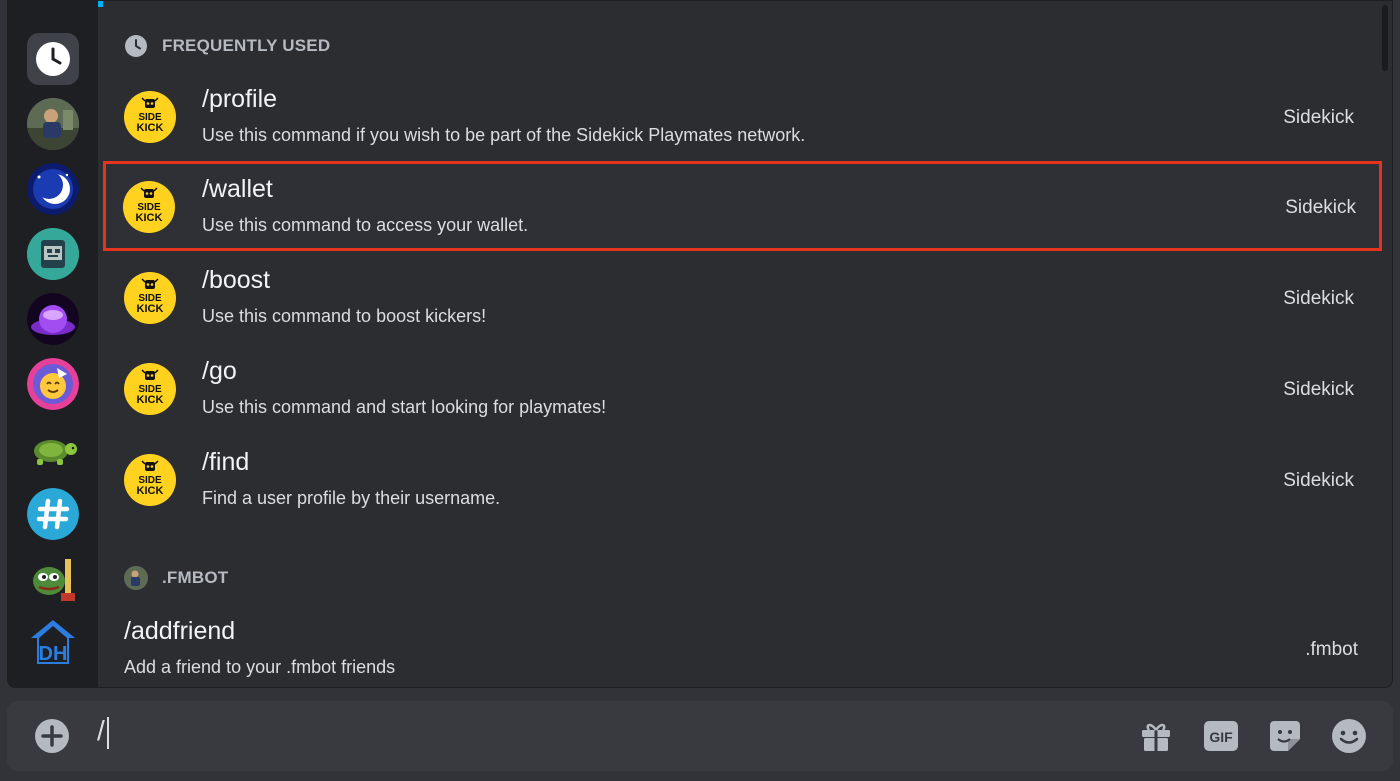  I want to click on plus-circle-icon, so click(52, 736).